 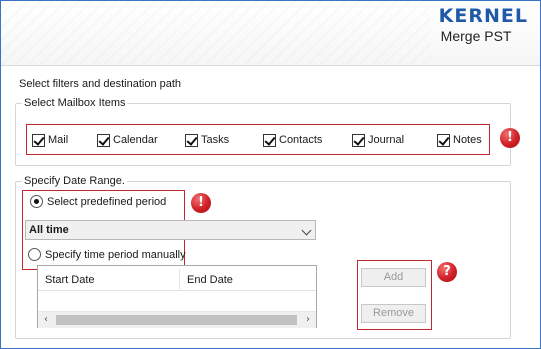 What do you see at coordinates (58, 140) in the screenshot?
I see `mail-label: Mail` at bounding box center [58, 140].